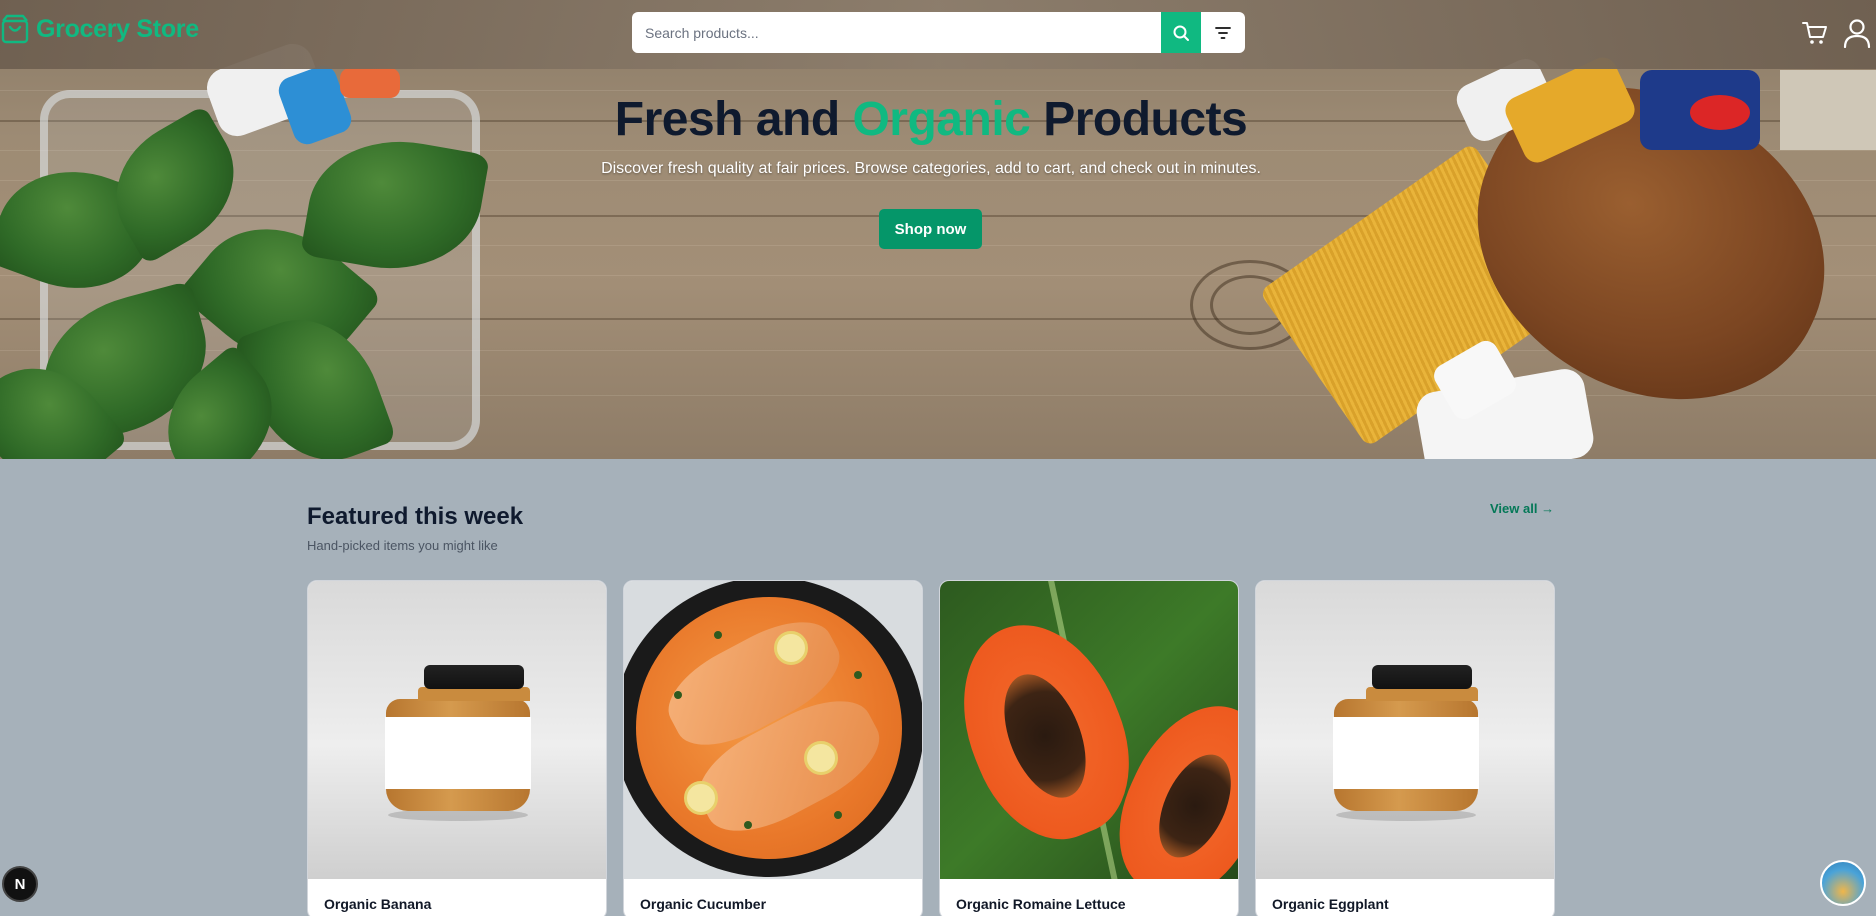 This screenshot has width=1876, height=916. What do you see at coordinates (1857, 33) in the screenshot?
I see `user-icon` at bounding box center [1857, 33].